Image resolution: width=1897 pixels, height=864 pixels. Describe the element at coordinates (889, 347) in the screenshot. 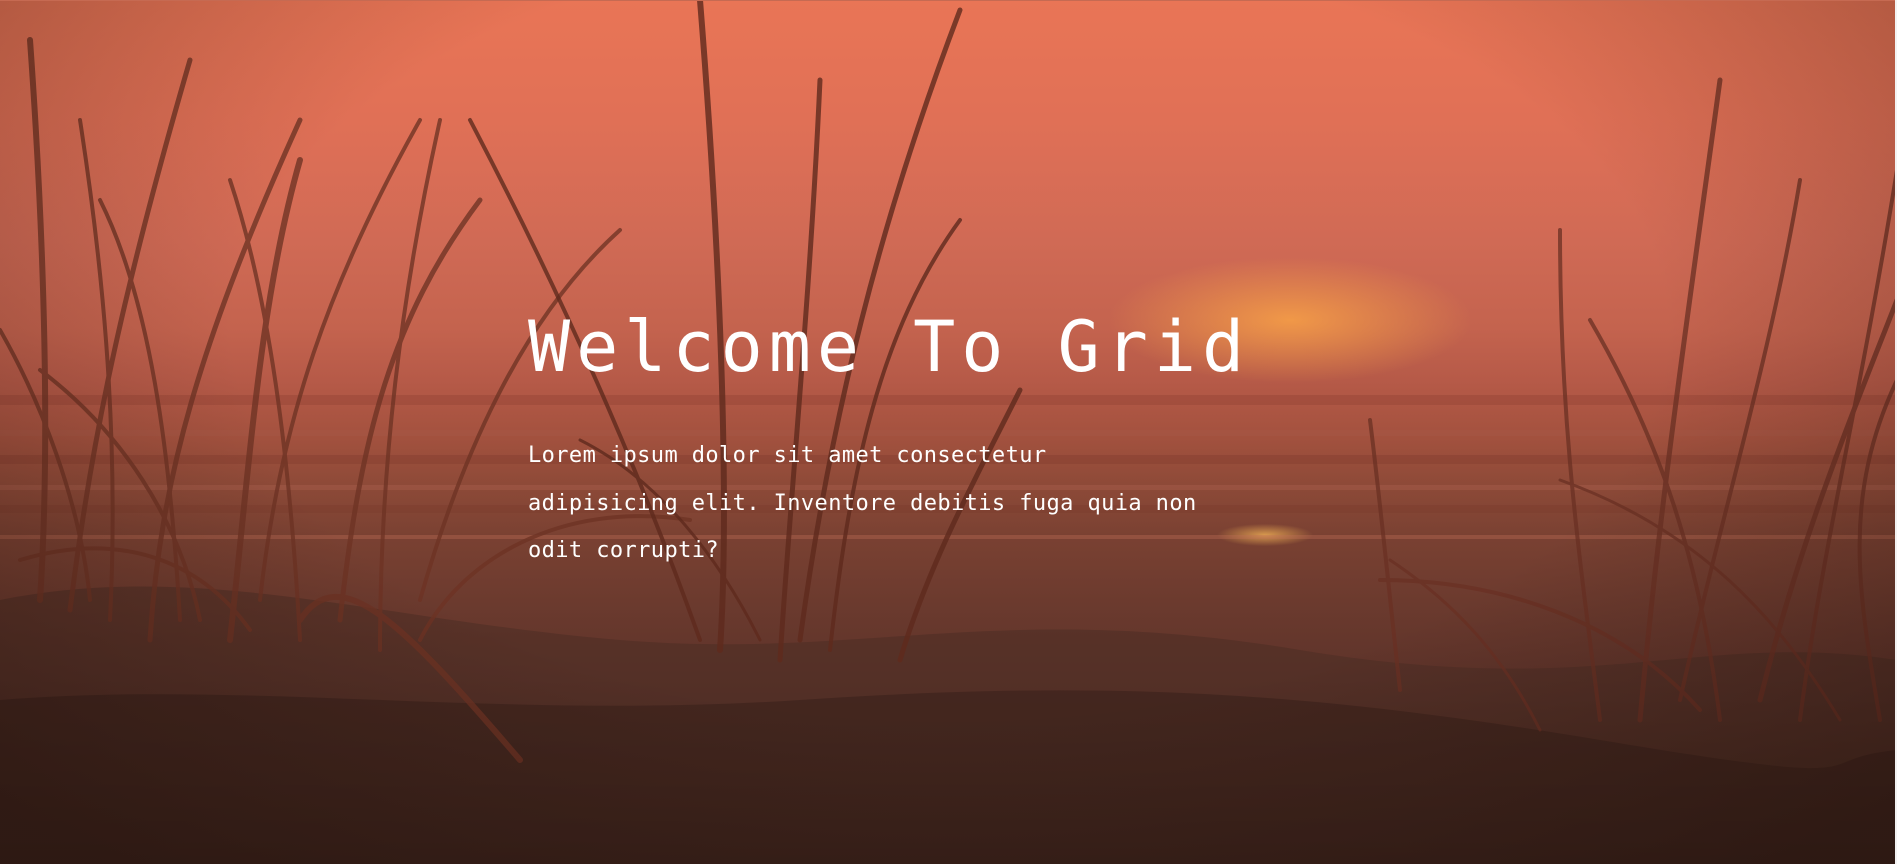

I see `hero-title: Welcome To Grid` at that location.